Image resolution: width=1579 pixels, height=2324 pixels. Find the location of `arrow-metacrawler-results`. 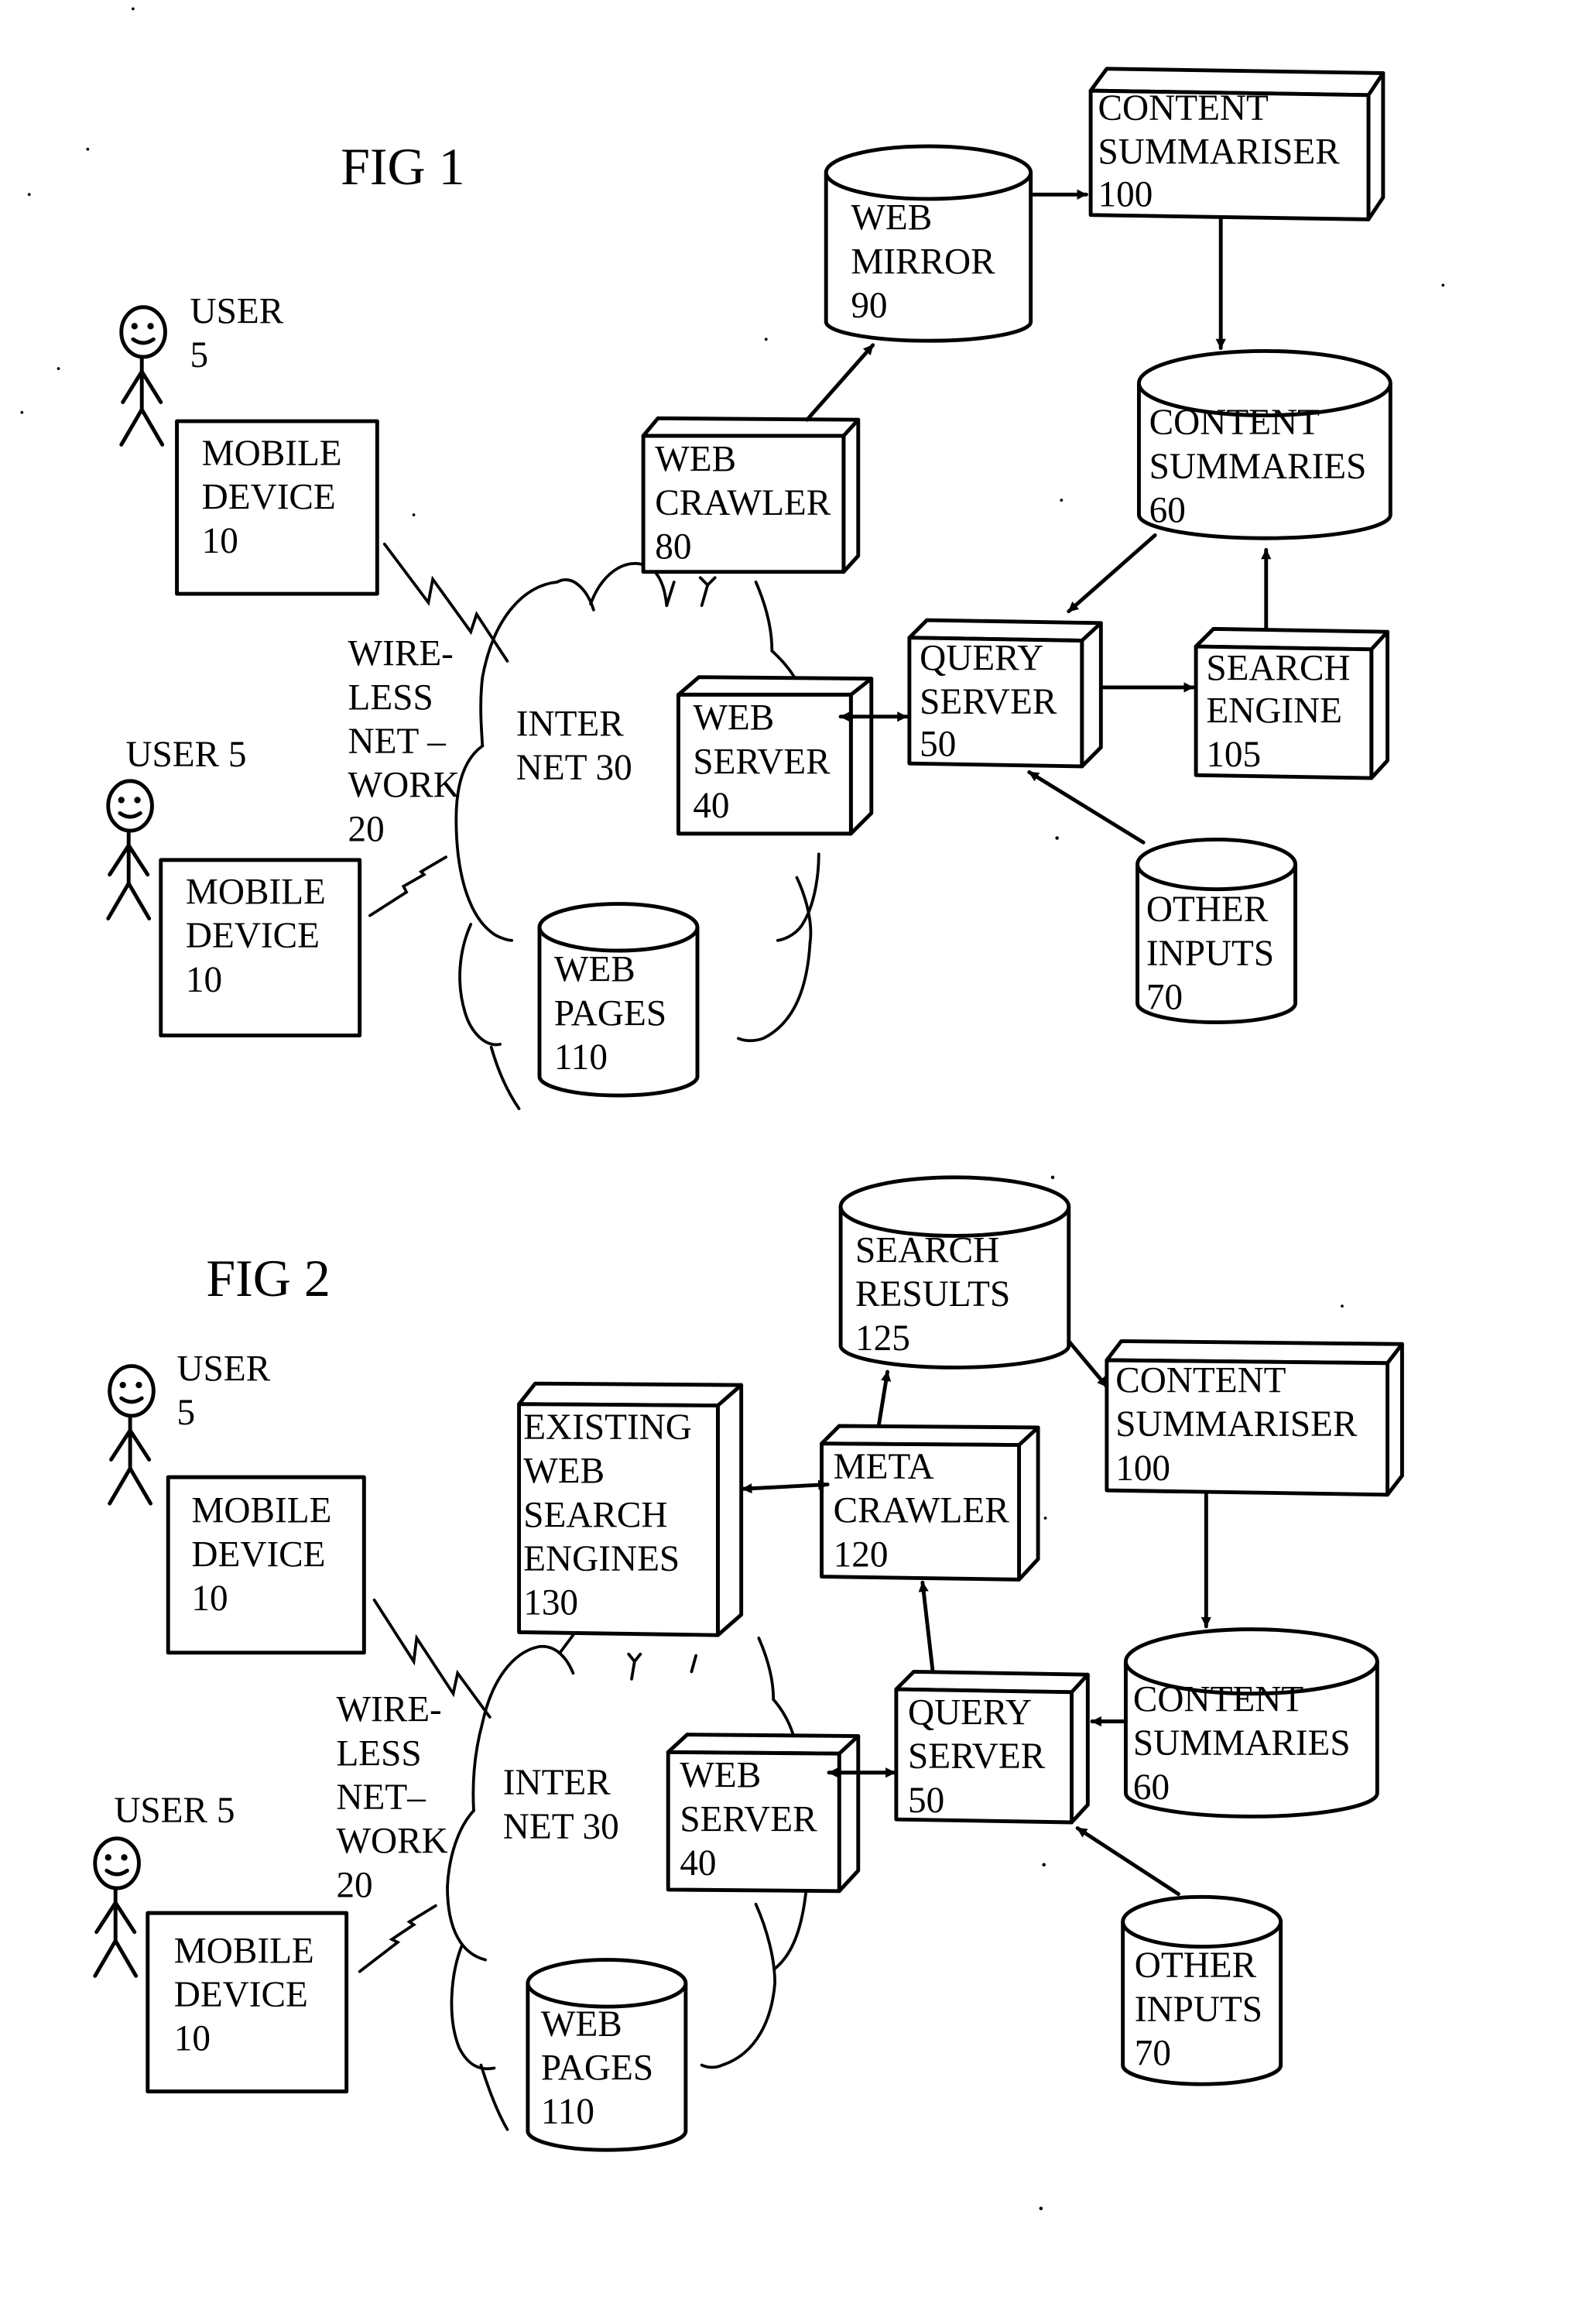

arrow-metacrawler-results is located at coordinates (884, 1398).